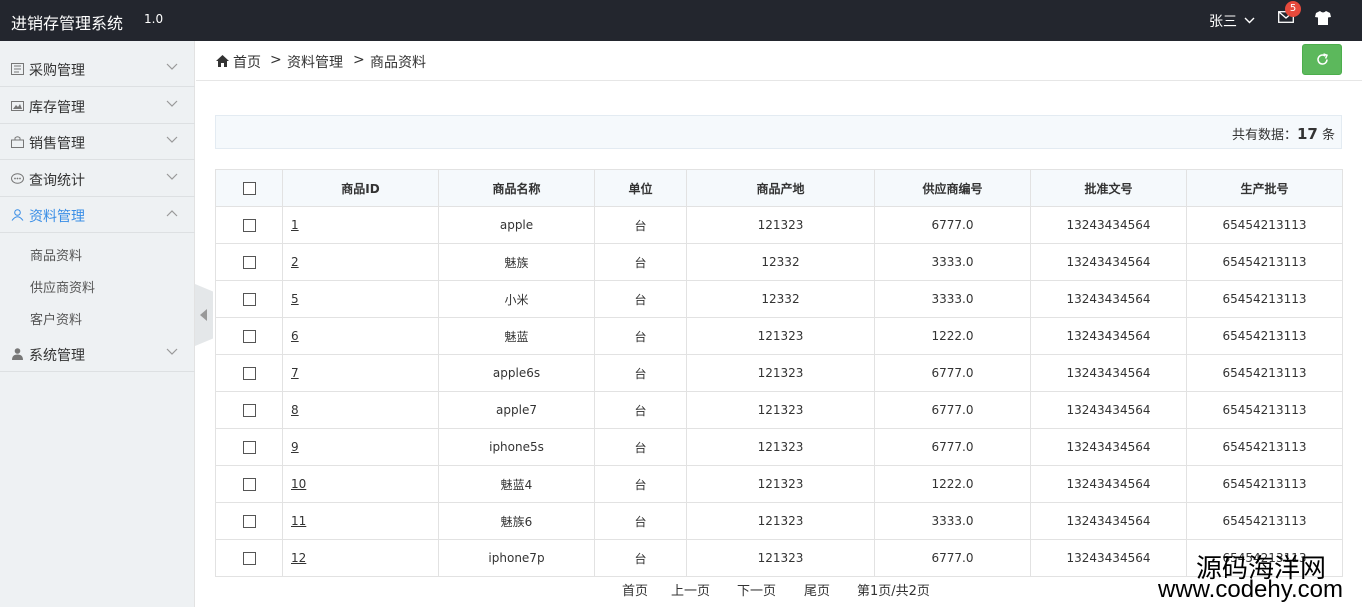  Describe the element at coordinates (57, 108) in the screenshot. I see `sidebar-item-label: 库存管理` at that location.